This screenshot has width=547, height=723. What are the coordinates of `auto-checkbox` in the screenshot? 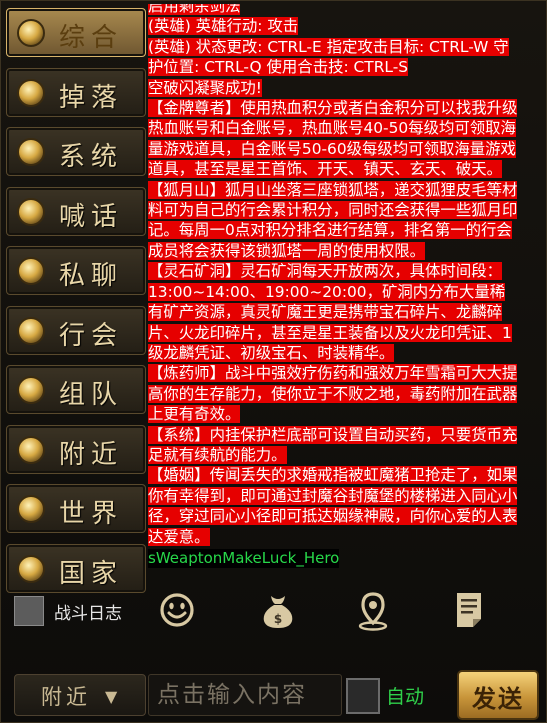 It's located at (363, 696).